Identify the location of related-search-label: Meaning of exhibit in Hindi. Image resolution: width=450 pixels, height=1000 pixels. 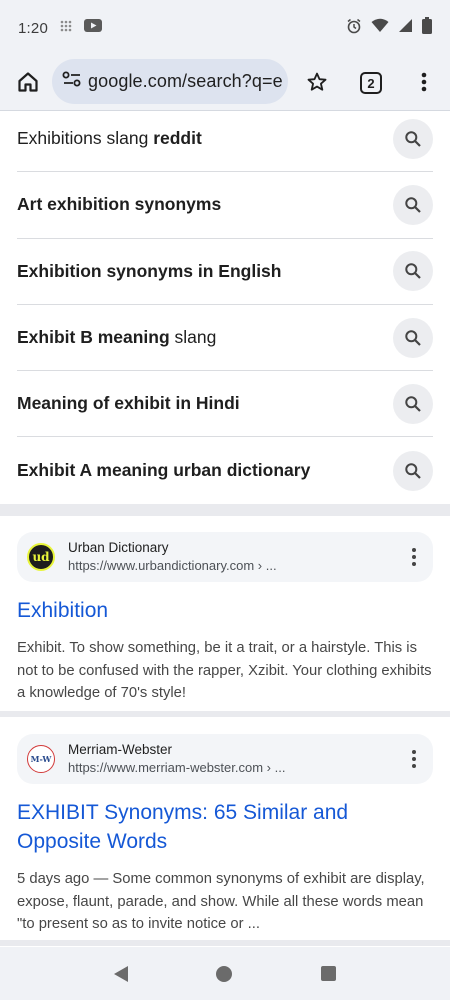
(128, 403).